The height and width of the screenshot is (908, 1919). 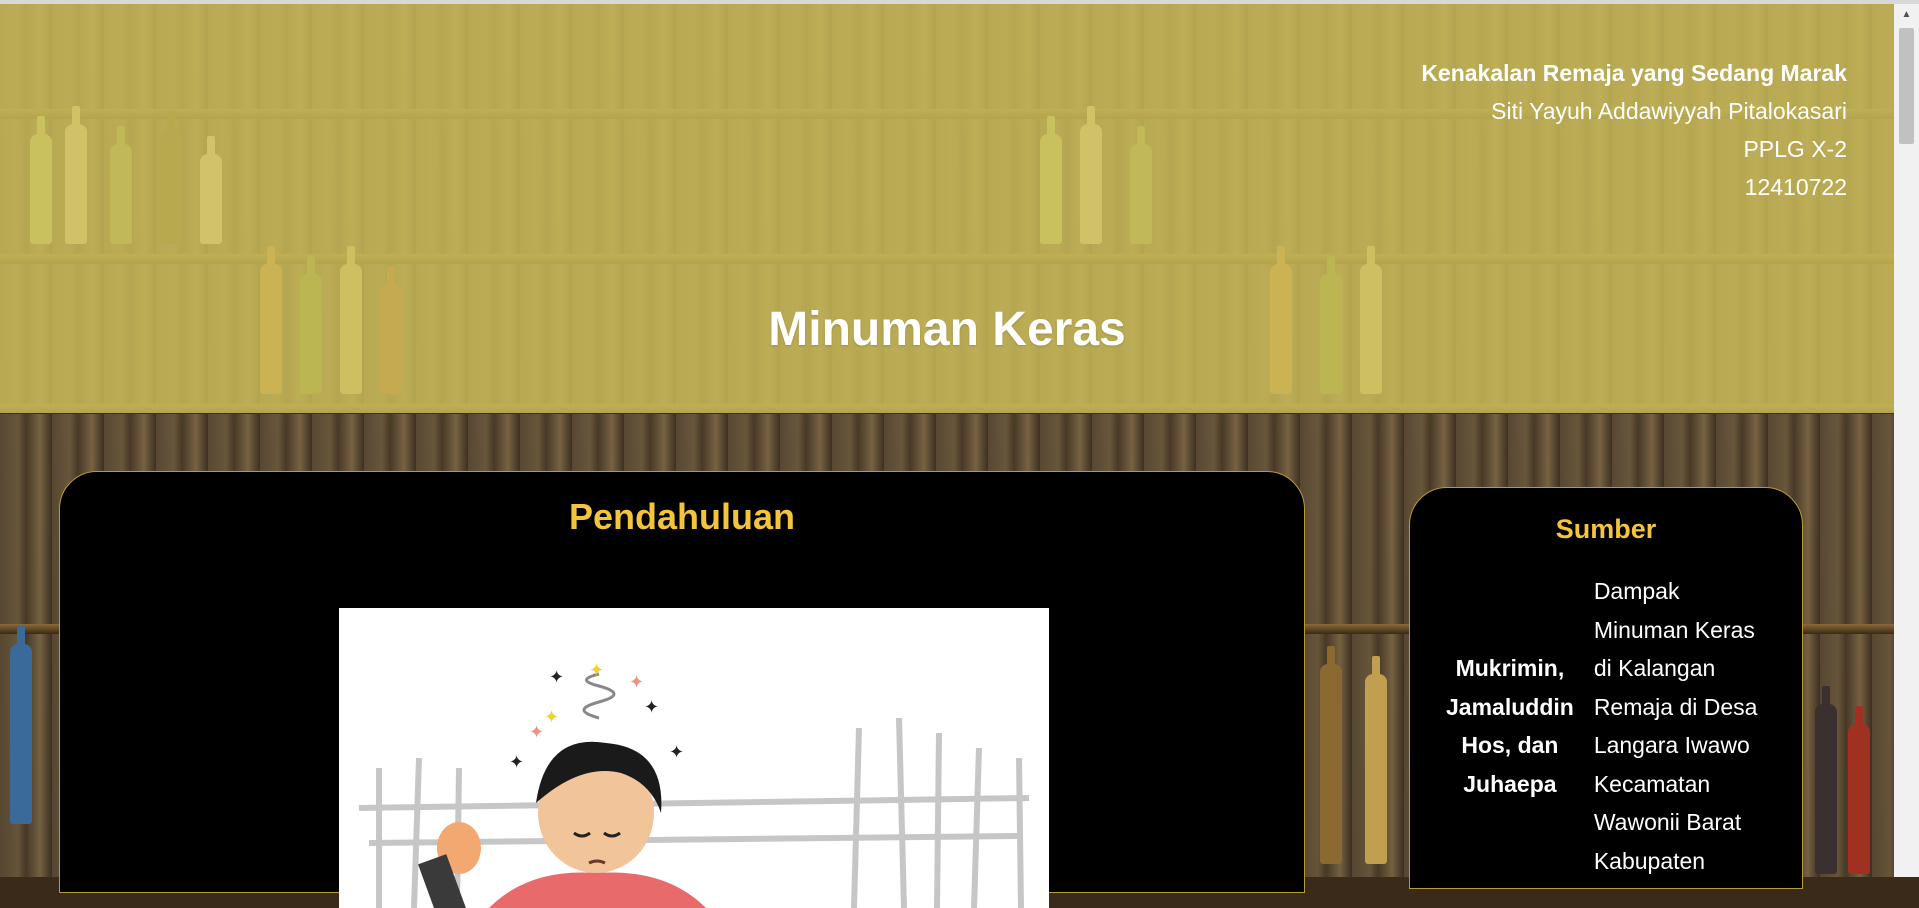 What do you see at coordinates (1634, 73) in the screenshot?
I see `article-title: Kenakalan Remaja yang Sedang Marak` at bounding box center [1634, 73].